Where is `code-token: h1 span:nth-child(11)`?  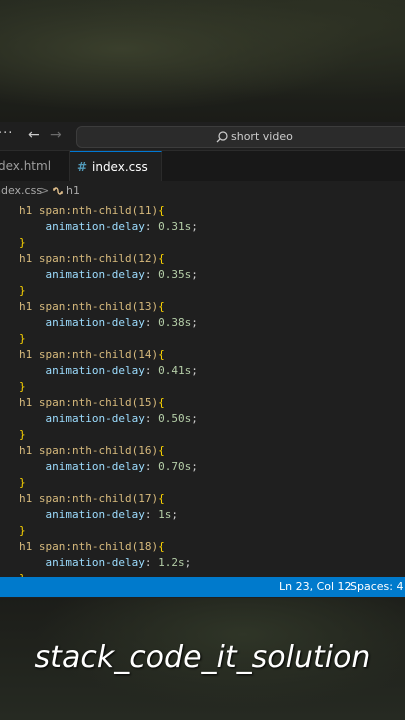 code-token: h1 span:nth-child(11) is located at coordinates (89, 210).